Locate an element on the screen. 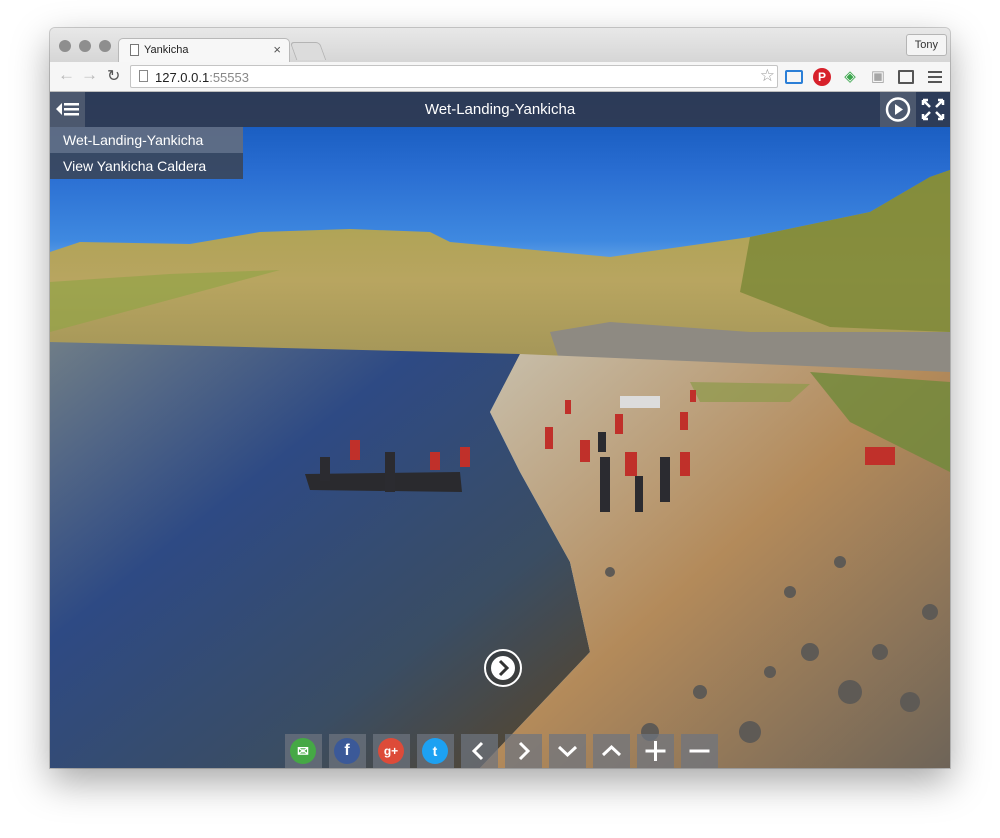 Image resolution: width=1000 pixels, height=838 pixels. viewer-top-bar: Wet-Landing-Yankicha is located at coordinates (500, 109).